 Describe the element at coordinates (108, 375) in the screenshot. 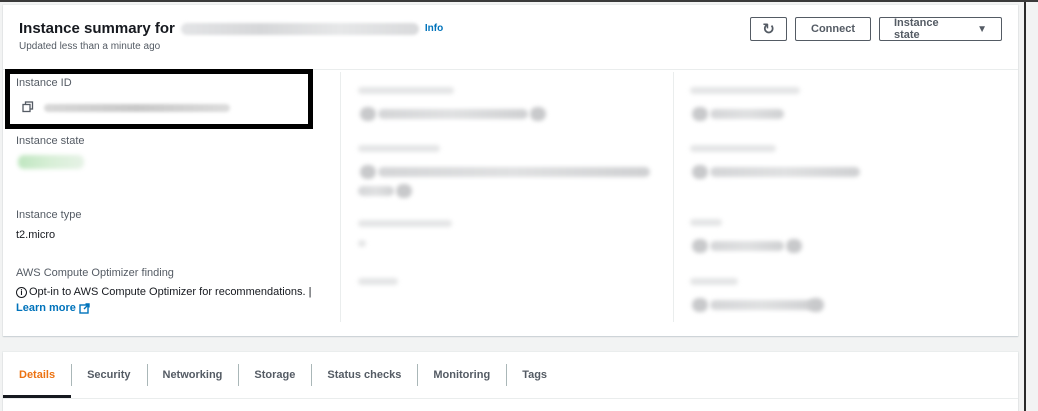

I see `tab-security: Security` at that location.